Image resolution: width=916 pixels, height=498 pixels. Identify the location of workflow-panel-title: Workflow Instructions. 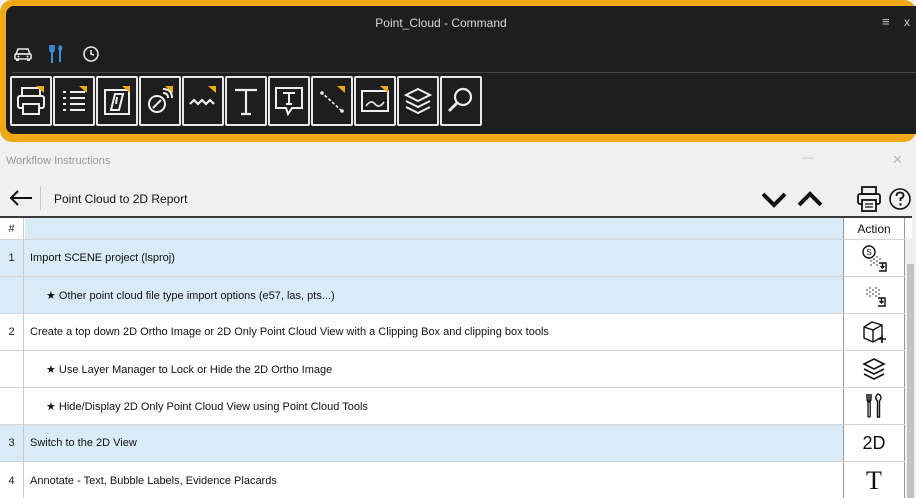
(58, 161).